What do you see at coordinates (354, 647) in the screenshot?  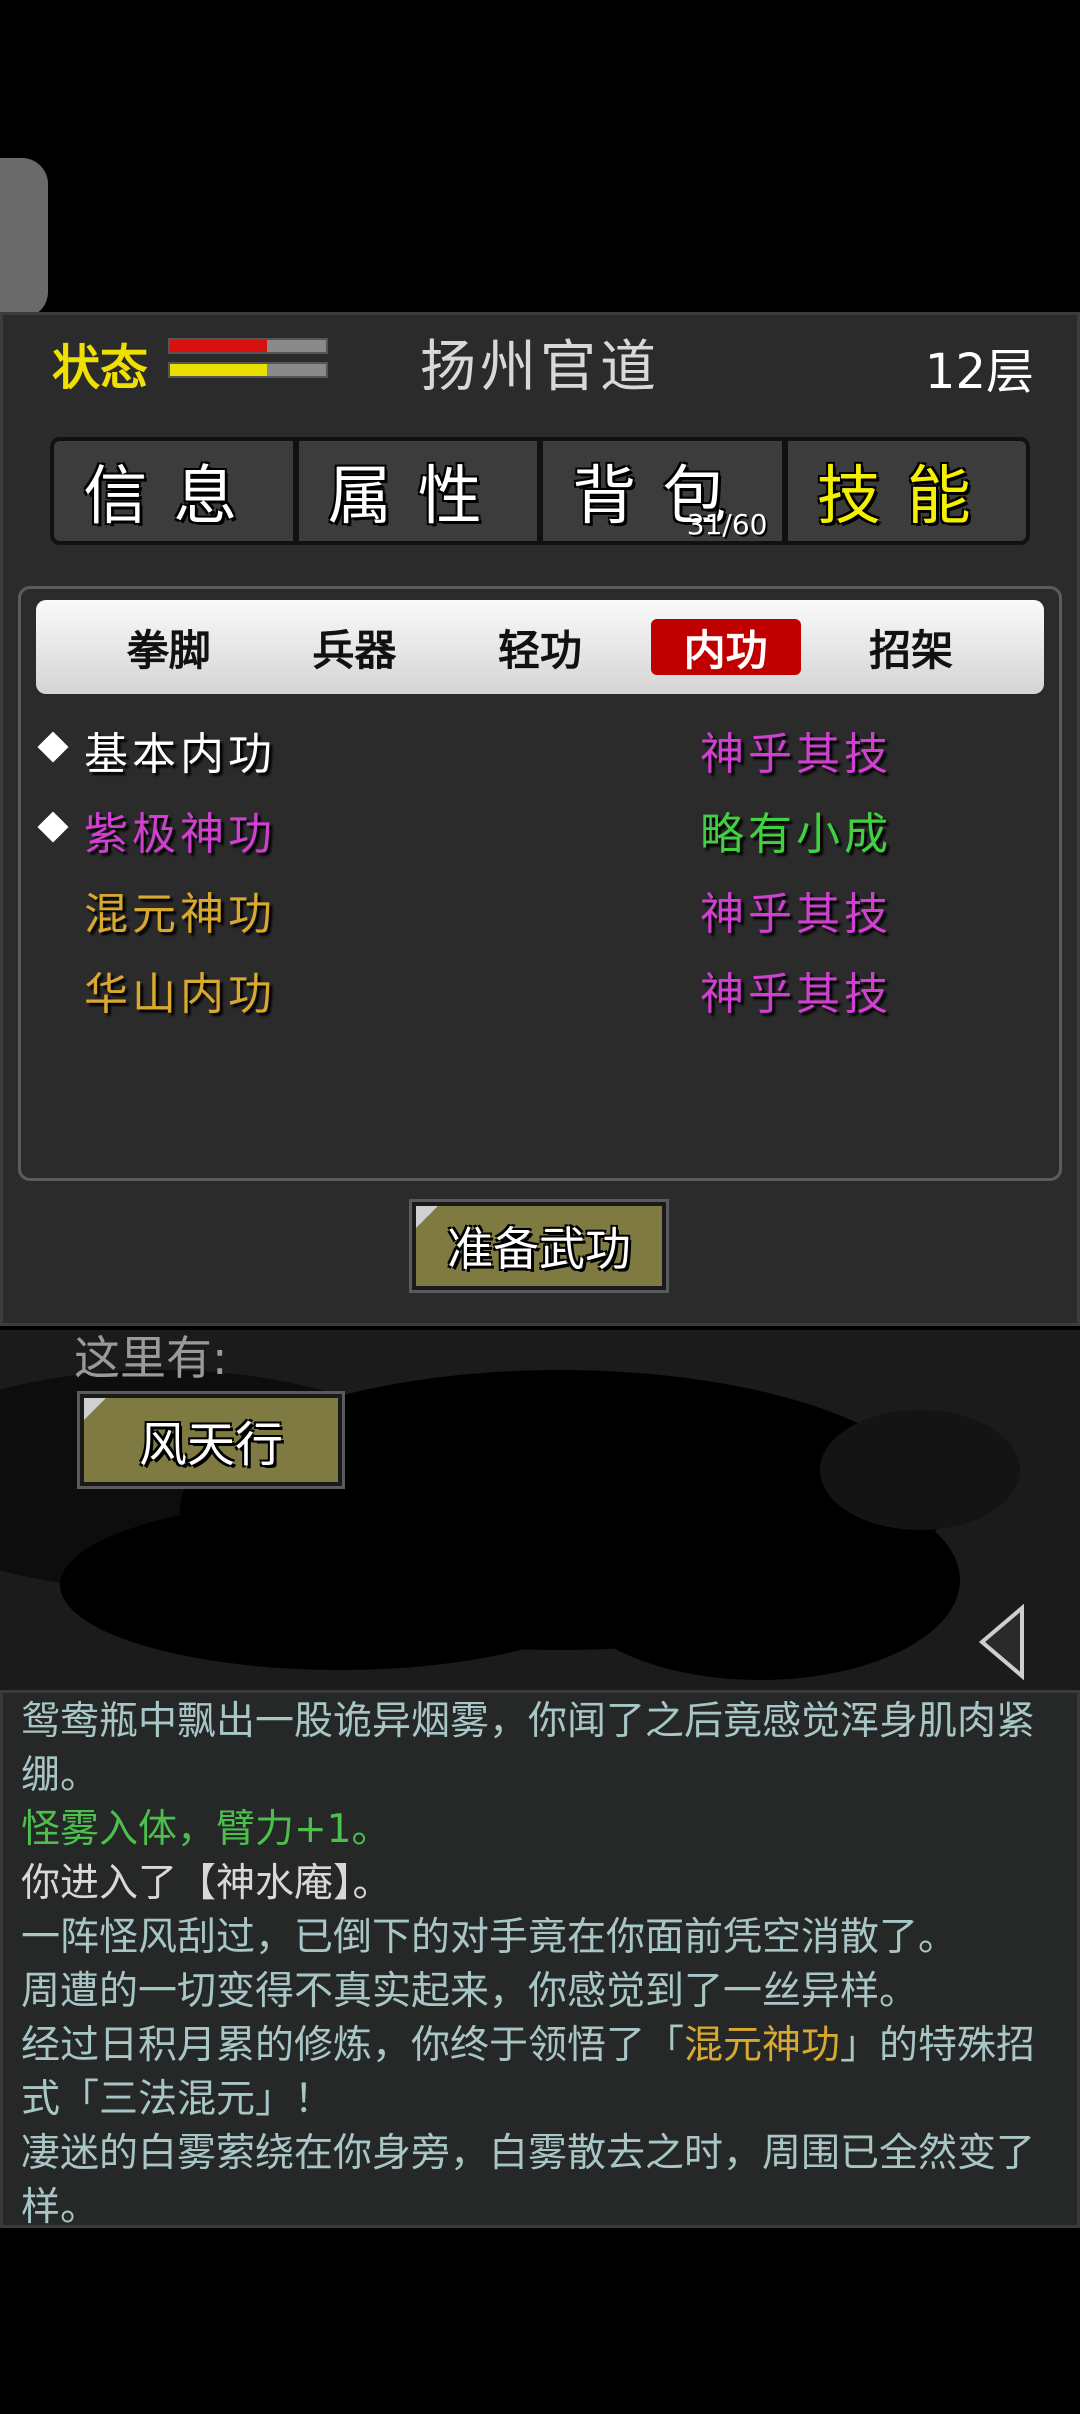 I see `subtab-weapon: 兵器` at bounding box center [354, 647].